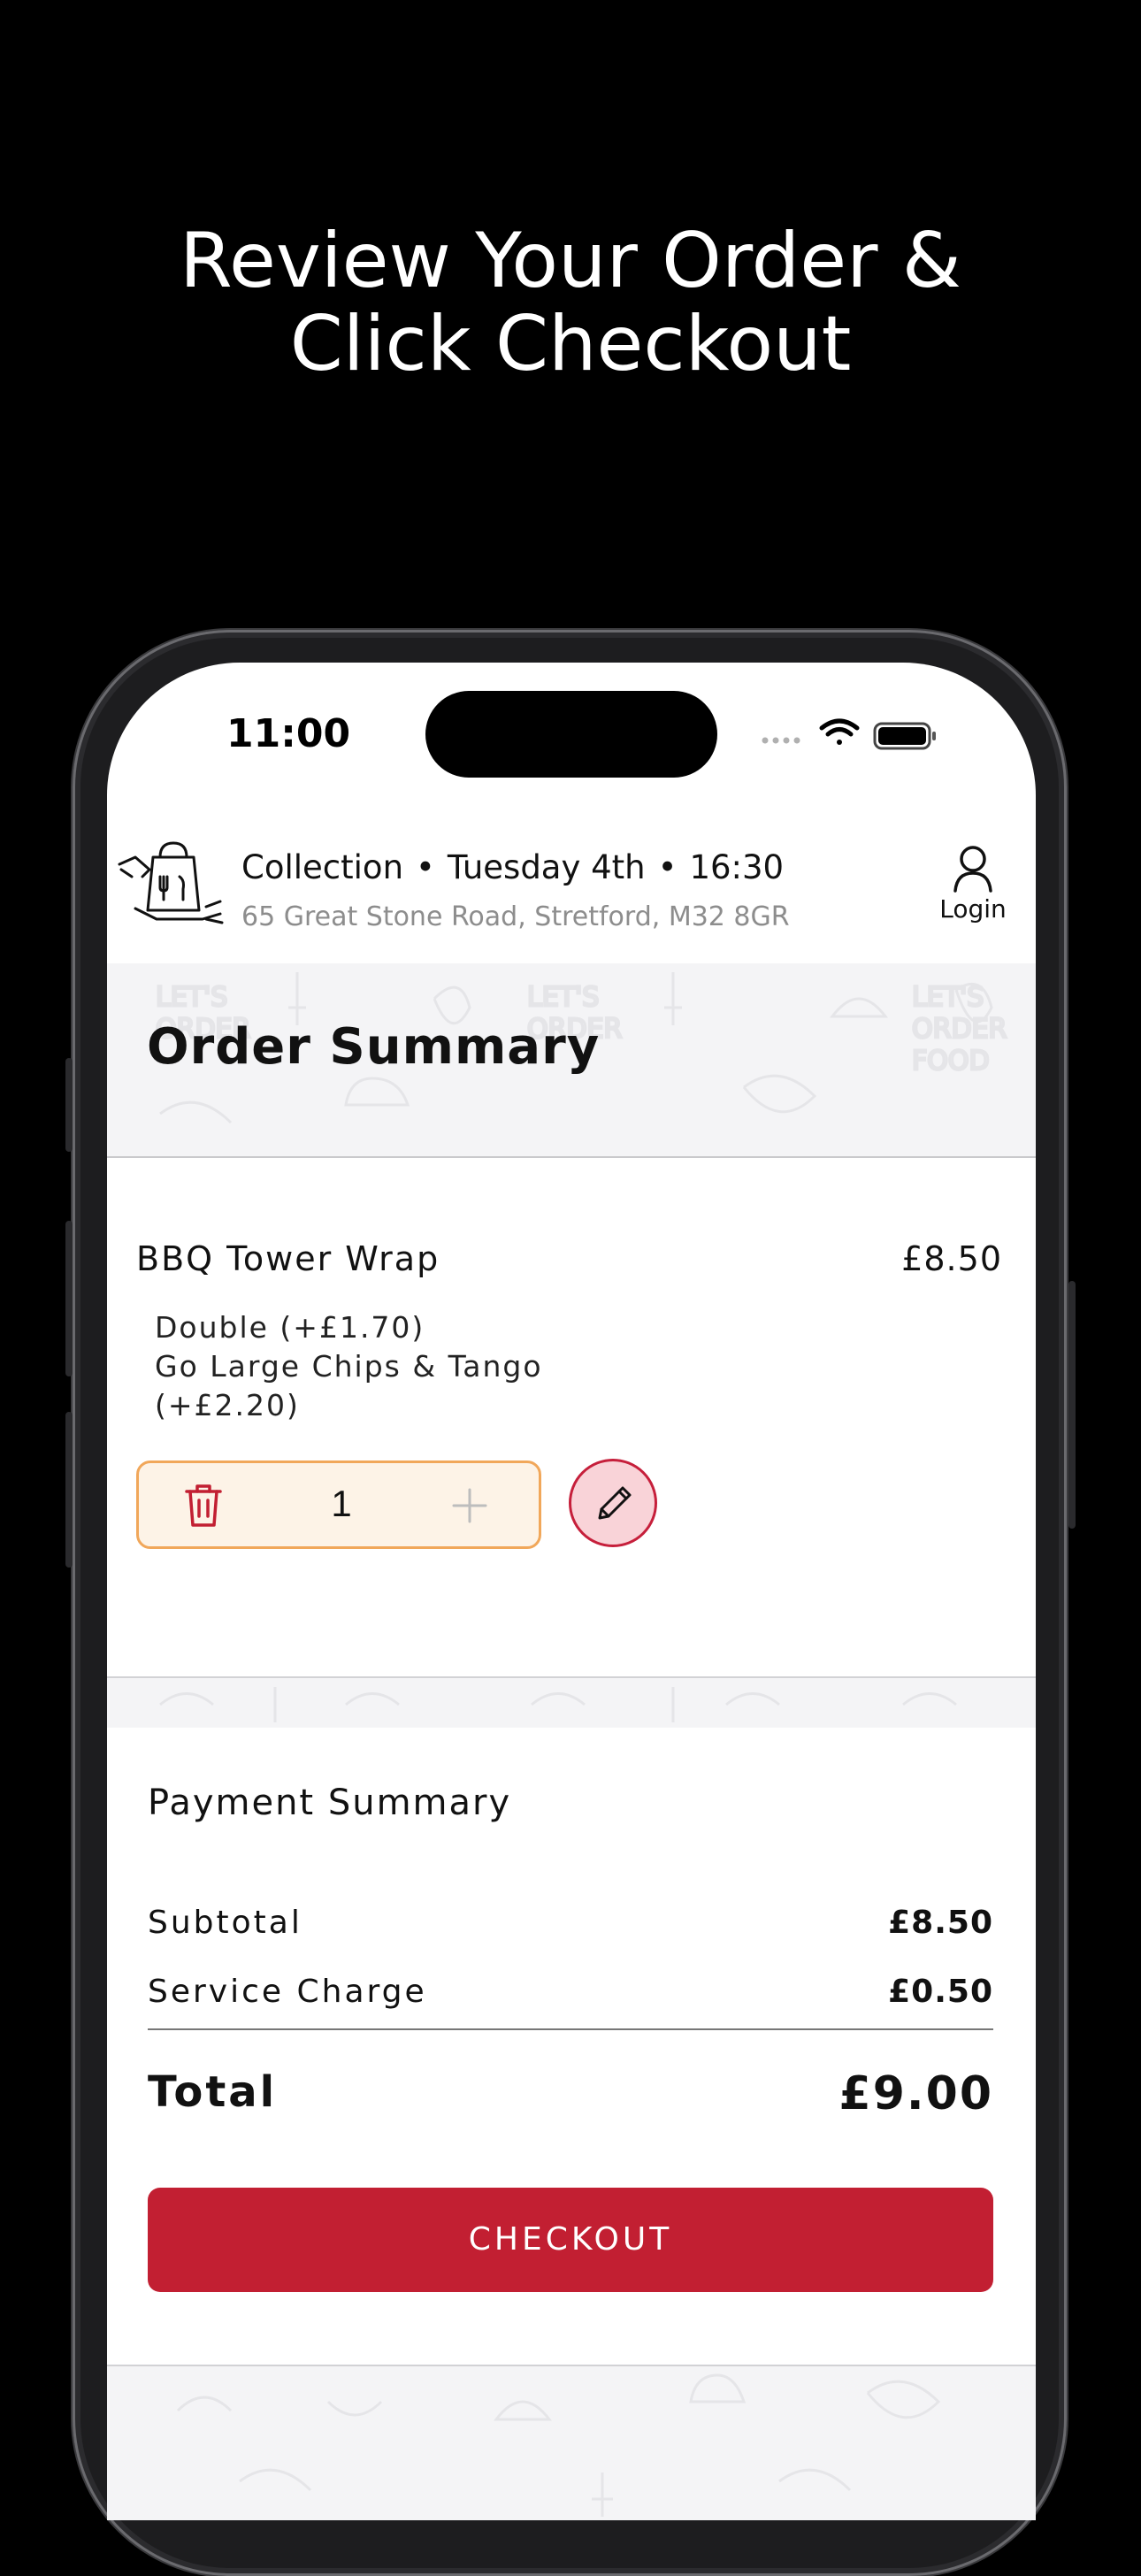  I want to click on promo-headline: Review Your Order & Click Checkout, so click(570, 302).